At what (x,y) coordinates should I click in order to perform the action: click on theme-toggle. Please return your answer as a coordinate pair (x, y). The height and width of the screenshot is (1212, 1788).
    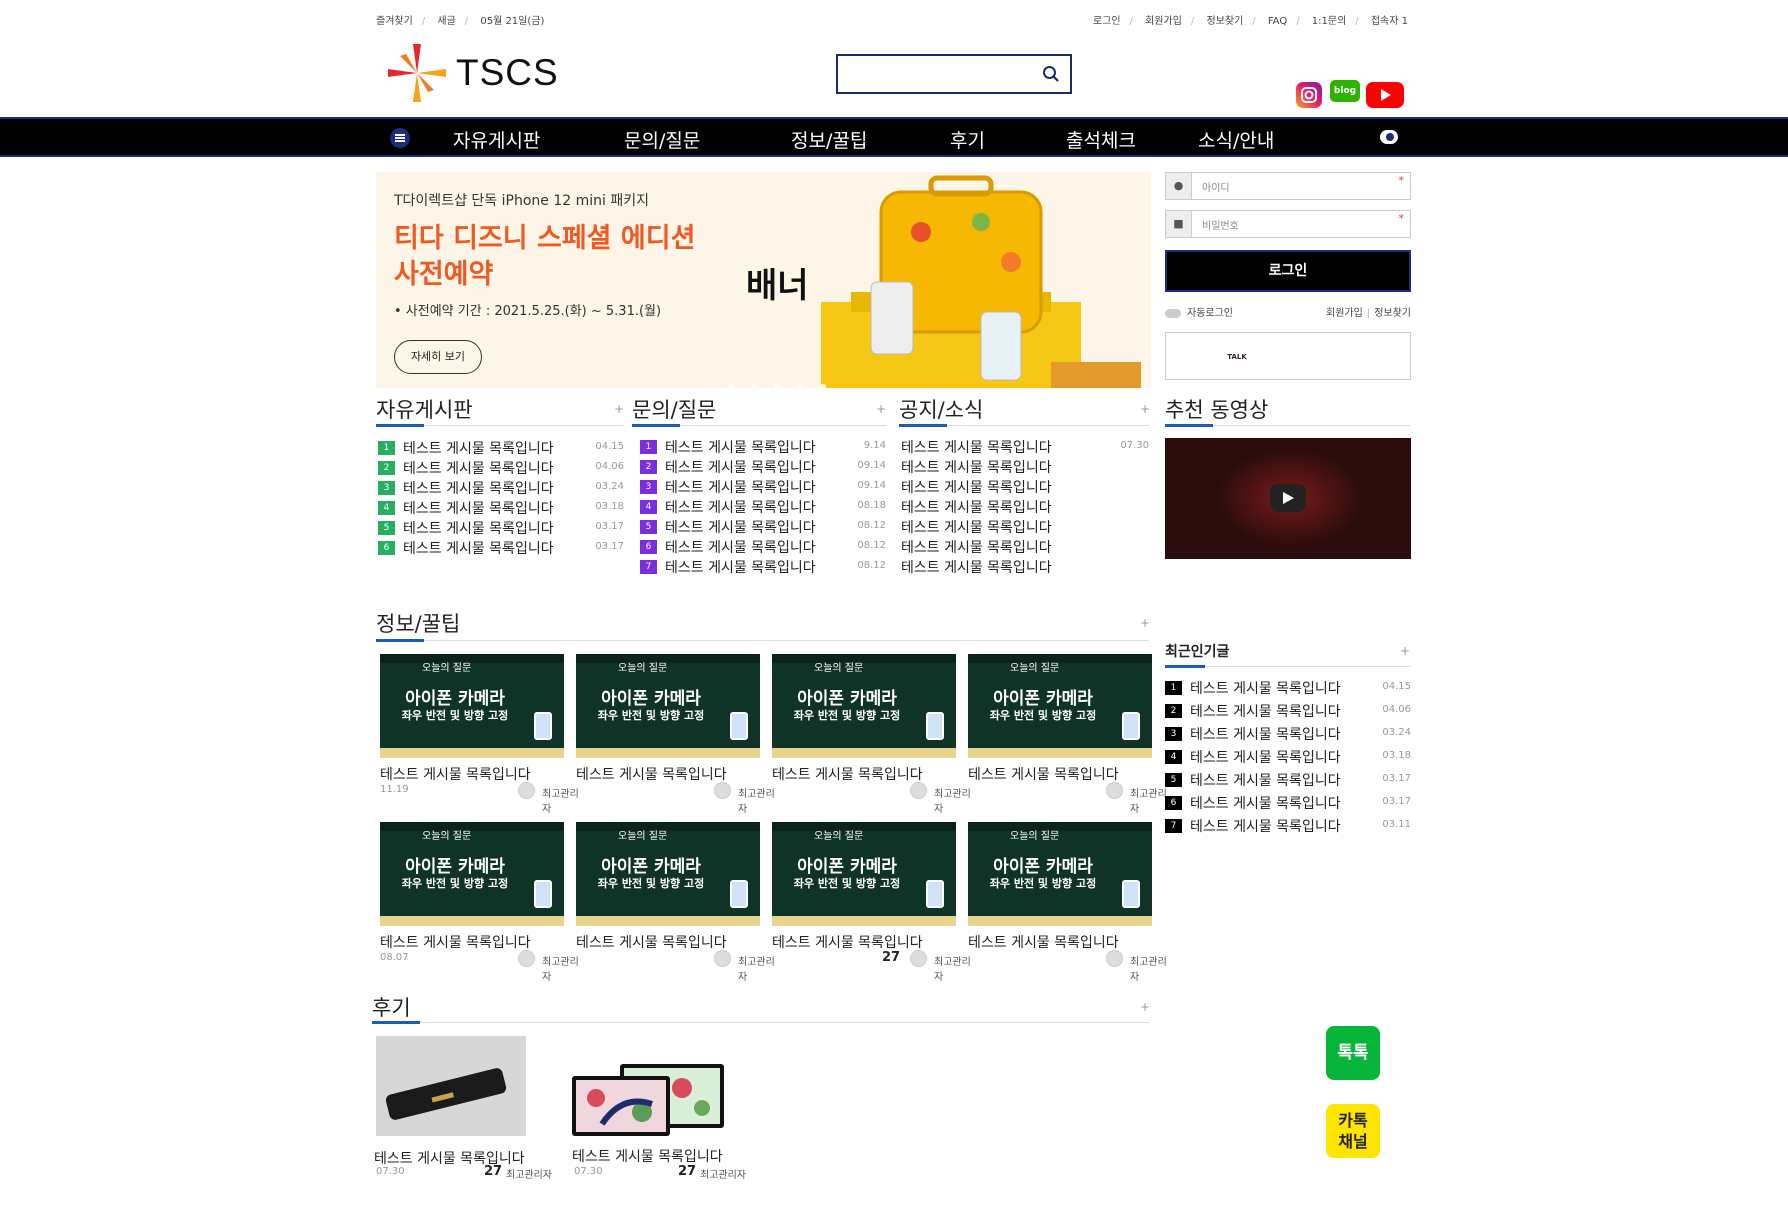
    Looking at the image, I should click on (1389, 137).